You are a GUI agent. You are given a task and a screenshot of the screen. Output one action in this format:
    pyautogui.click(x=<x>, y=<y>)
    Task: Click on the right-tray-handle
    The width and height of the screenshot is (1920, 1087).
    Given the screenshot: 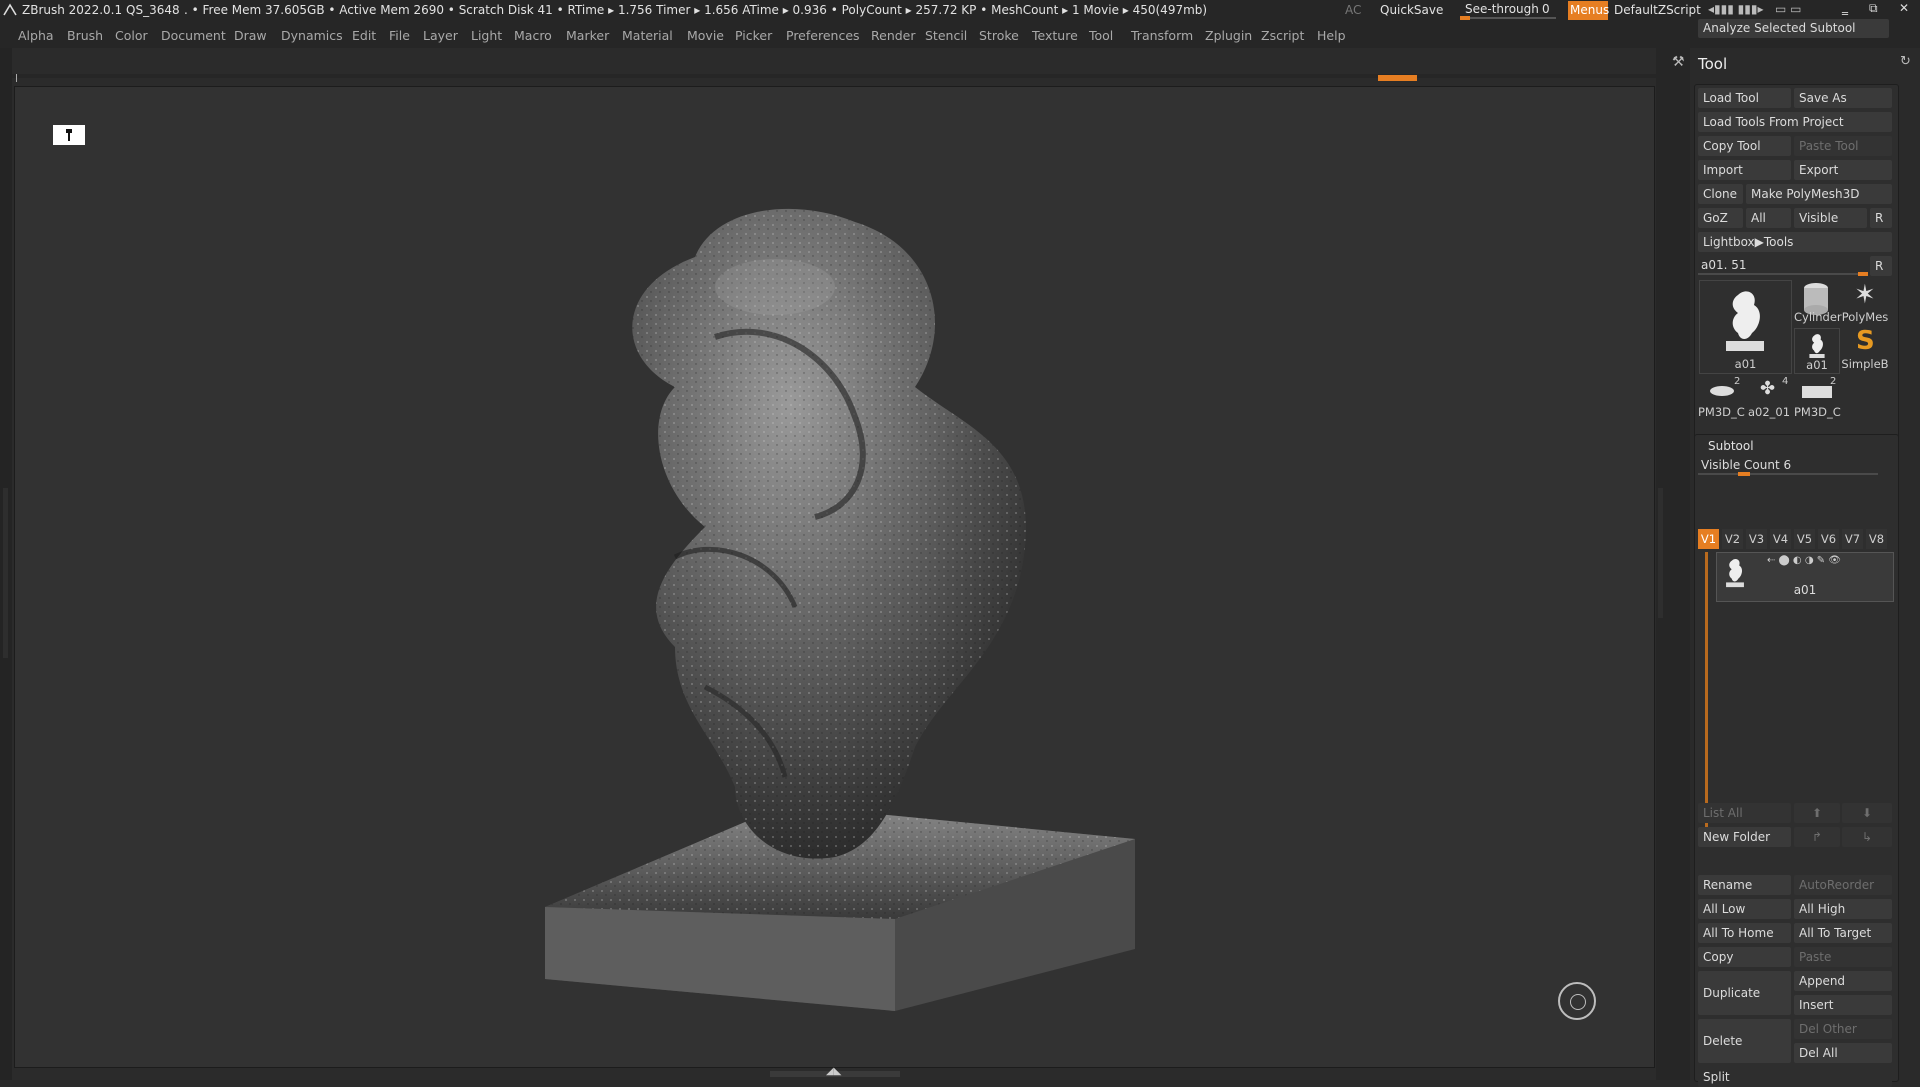 What is the action you would take?
    pyautogui.click(x=1660, y=553)
    